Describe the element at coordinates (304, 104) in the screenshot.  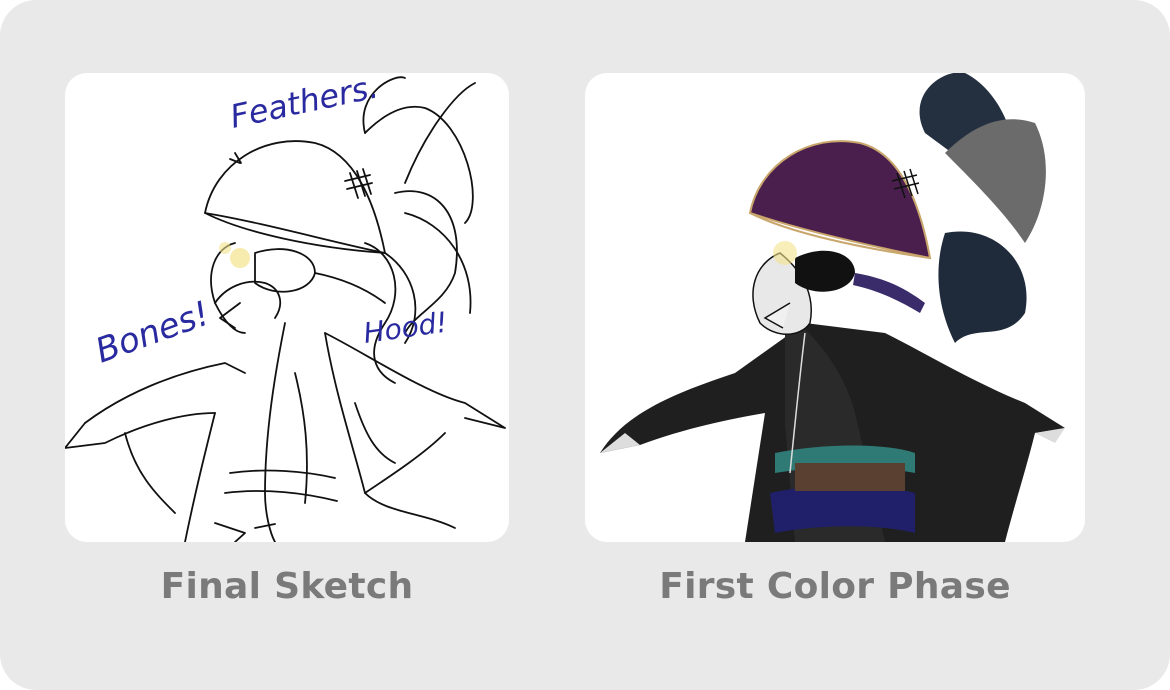
I see `annotation-feathers: Feathers.` at that location.